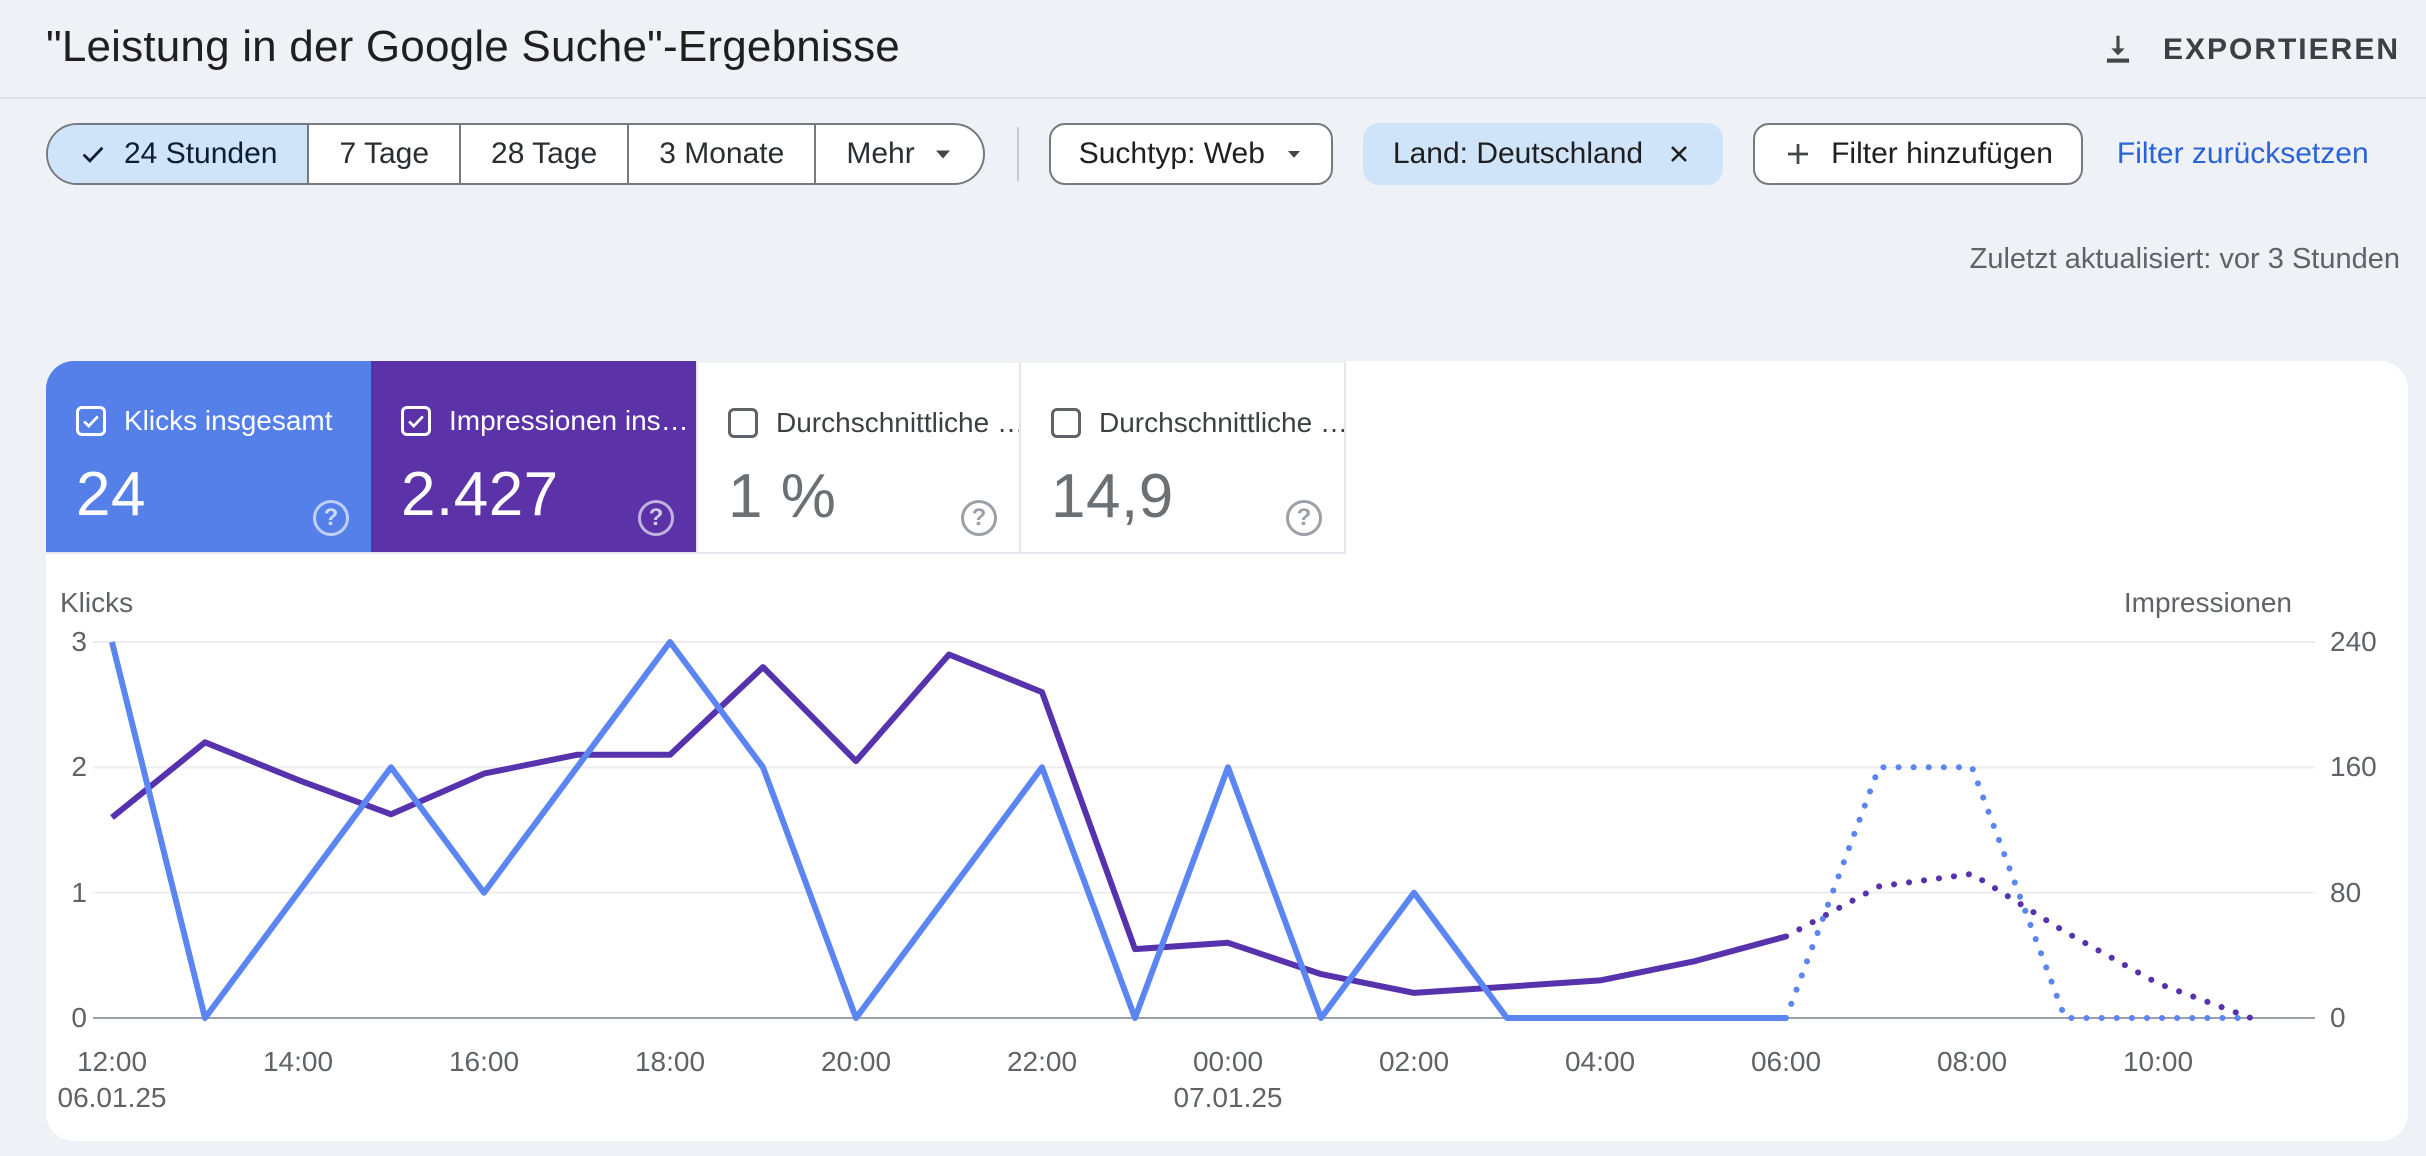  Describe the element at coordinates (1213, 98) in the screenshot. I see `header-divider` at that location.